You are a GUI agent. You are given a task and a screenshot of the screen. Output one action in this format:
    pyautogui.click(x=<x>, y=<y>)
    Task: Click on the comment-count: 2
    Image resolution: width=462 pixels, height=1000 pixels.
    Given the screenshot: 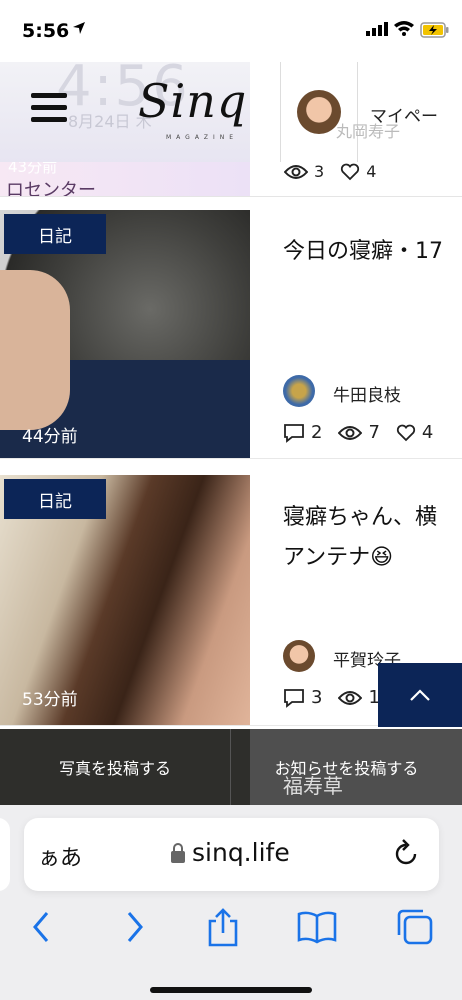 What is the action you would take?
    pyautogui.click(x=317, y=432)
    